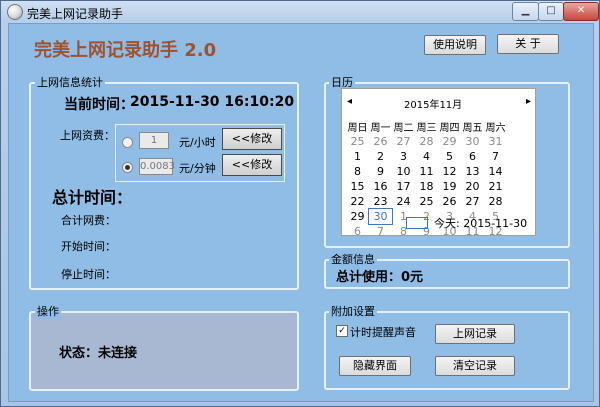  I want to click on extra-settings-group, so click(447, 350).